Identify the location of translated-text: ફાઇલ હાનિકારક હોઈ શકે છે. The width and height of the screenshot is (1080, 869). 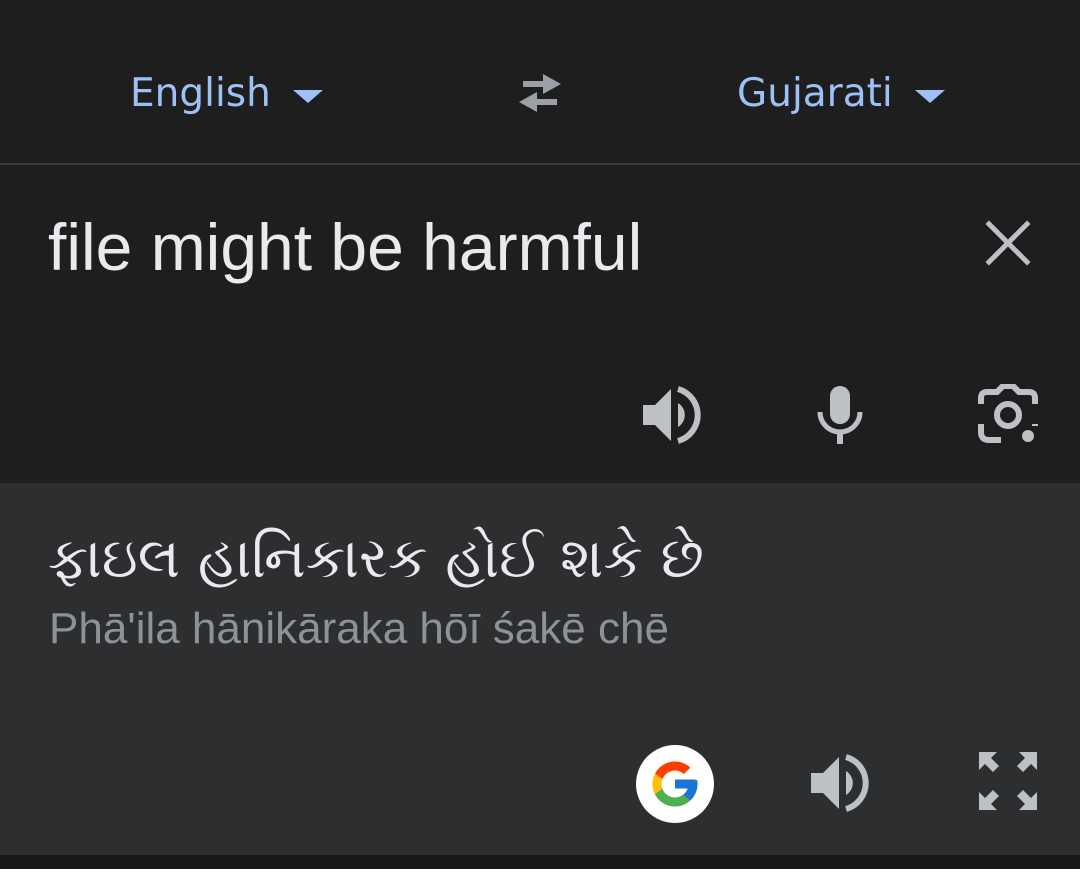
(376, 558).